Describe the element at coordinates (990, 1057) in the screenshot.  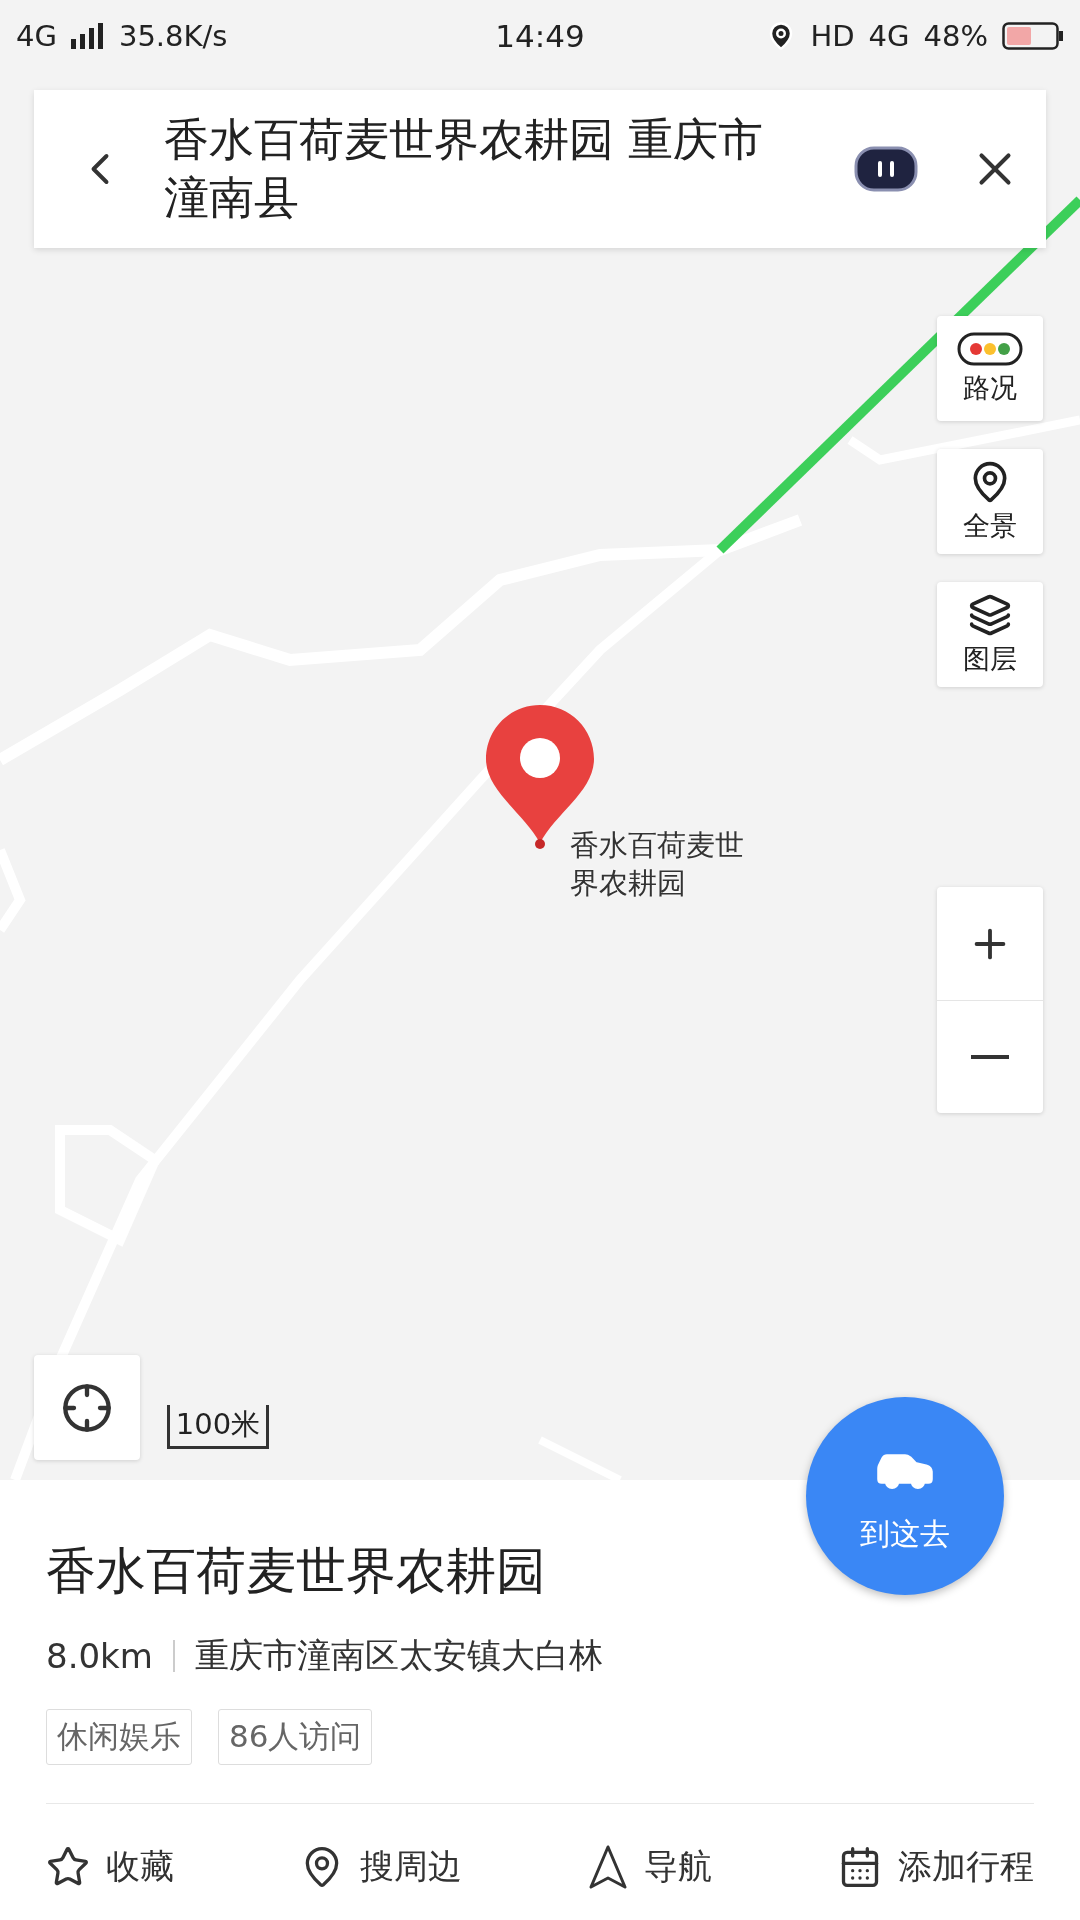
I see `minus-icon` at that location.